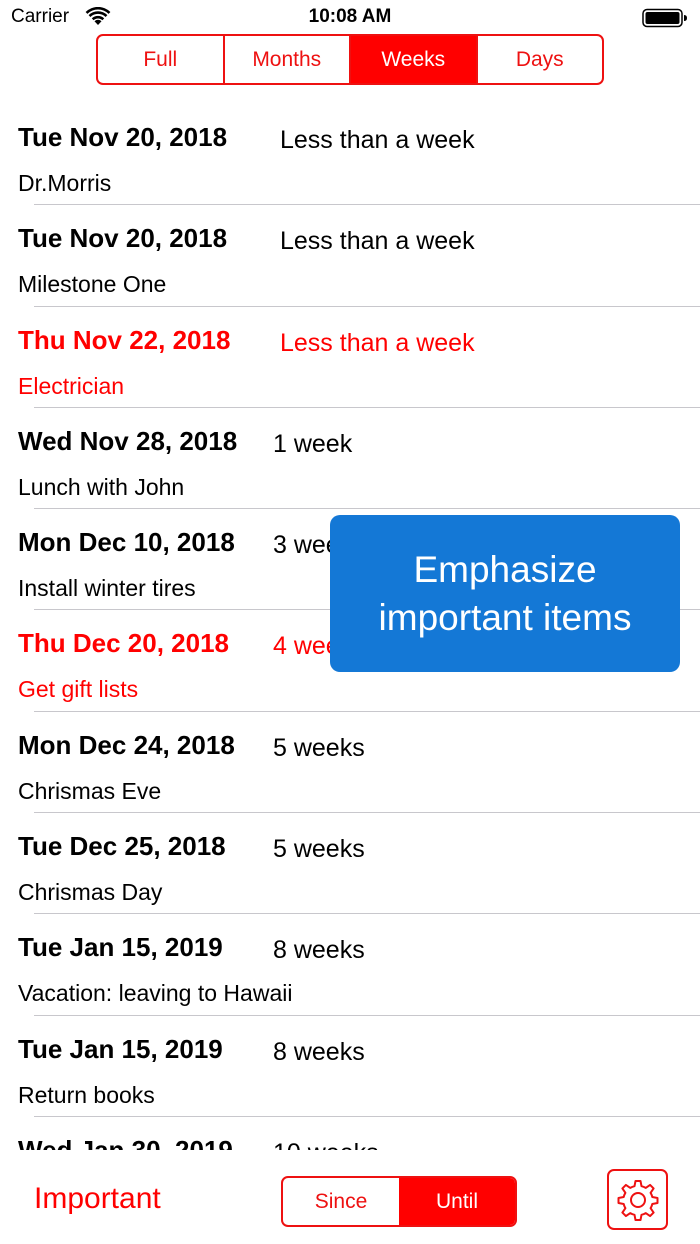  Describe the element at coordinates (125, 1142) in the screenshot. I see `event-date: Wed Jan 30, 2019` at that location.